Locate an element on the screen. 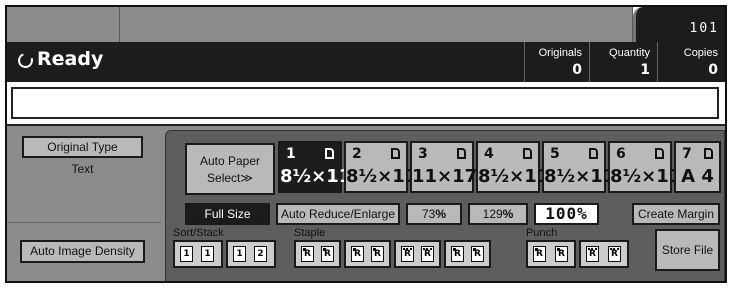  punch-left-button: R R is located at coordinates (551, 254).